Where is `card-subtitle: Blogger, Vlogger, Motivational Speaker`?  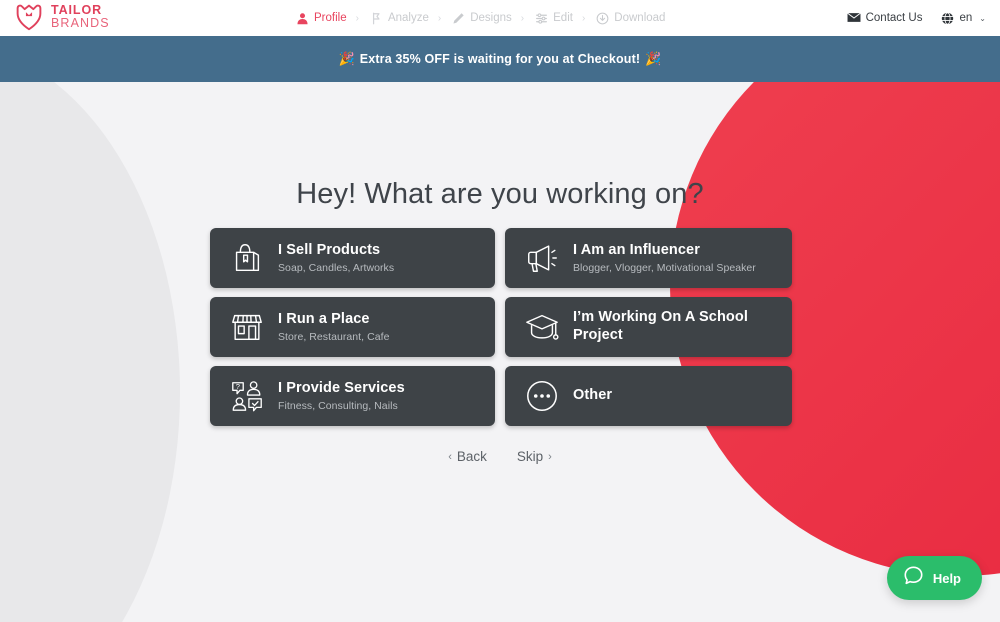 card-subtitle: Blogger, Vlogger, Motivational Speaker is located at coordinates (664, 267).